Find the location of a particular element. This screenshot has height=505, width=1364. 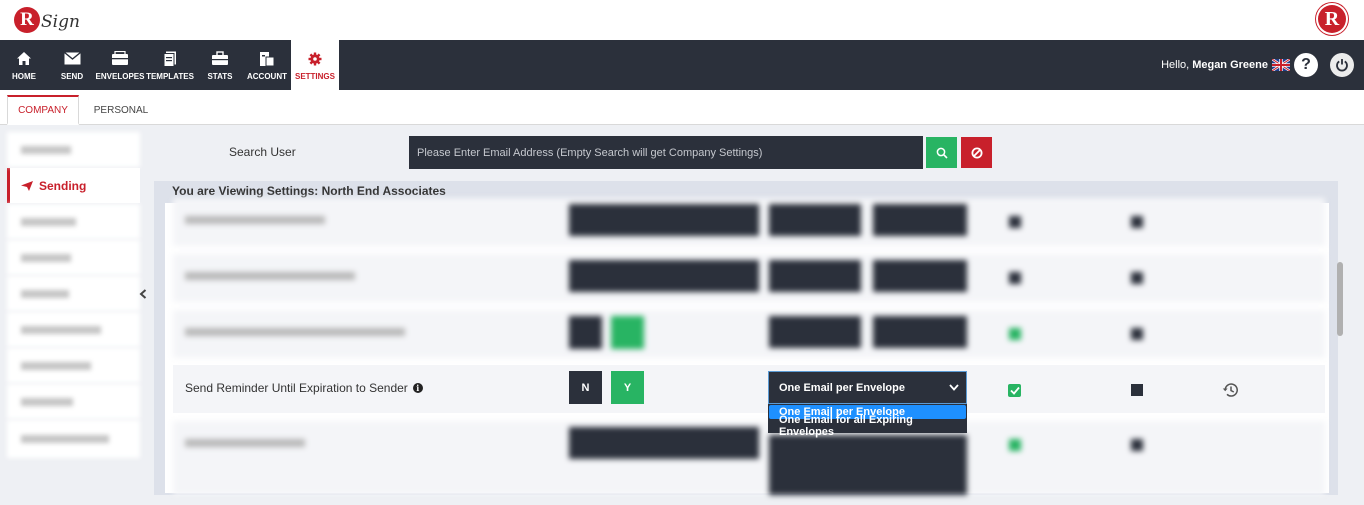

logo-bar: R Sign R is located at coordinates (682, 20).